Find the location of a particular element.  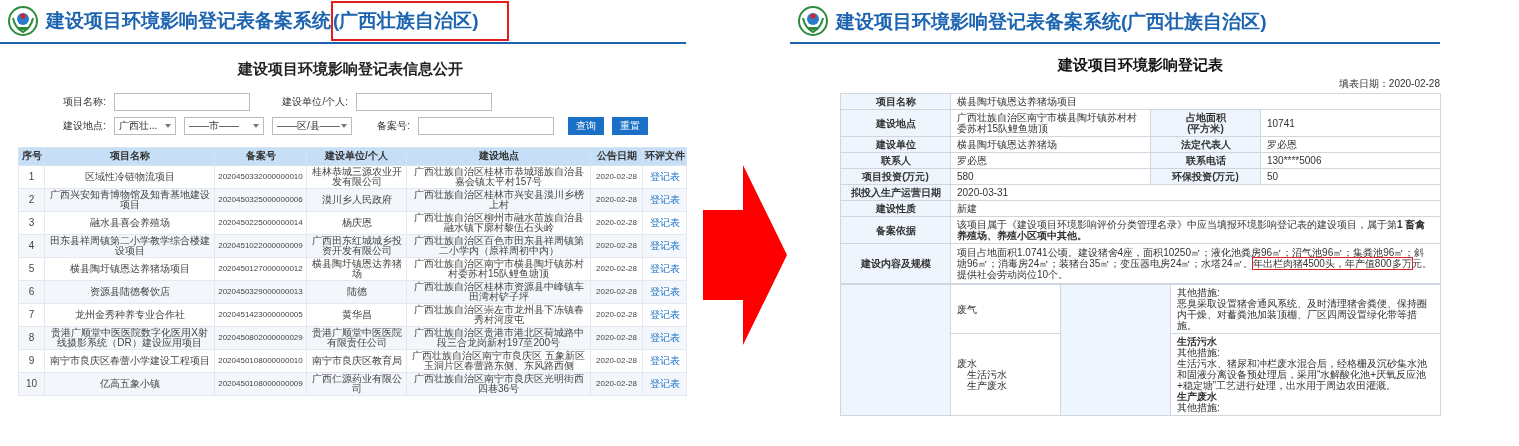

table-cell: 3 is located at coordinates (31, 222).